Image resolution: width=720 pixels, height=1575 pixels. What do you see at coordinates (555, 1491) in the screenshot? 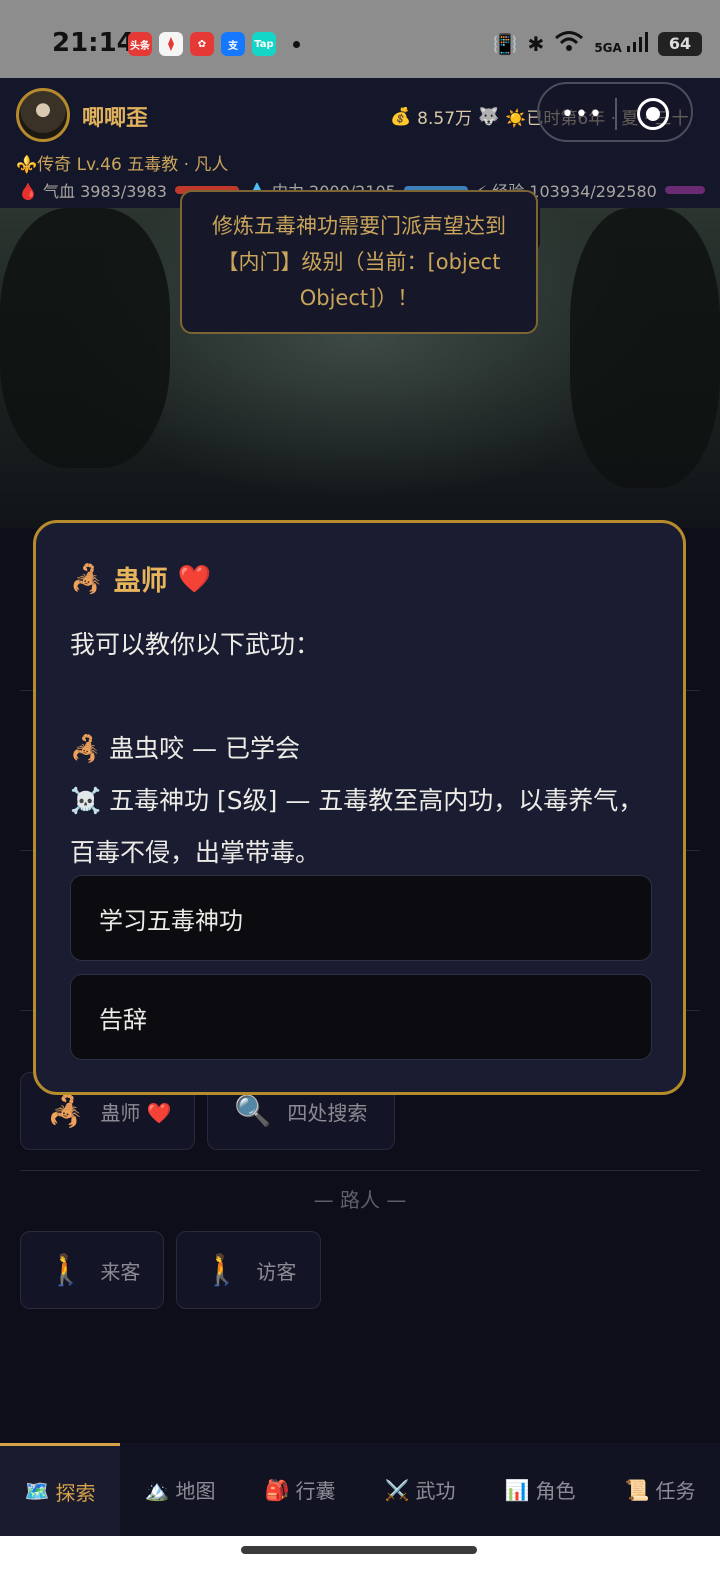
I see `tab-label: 角色` at bounding box center [555, 1491].